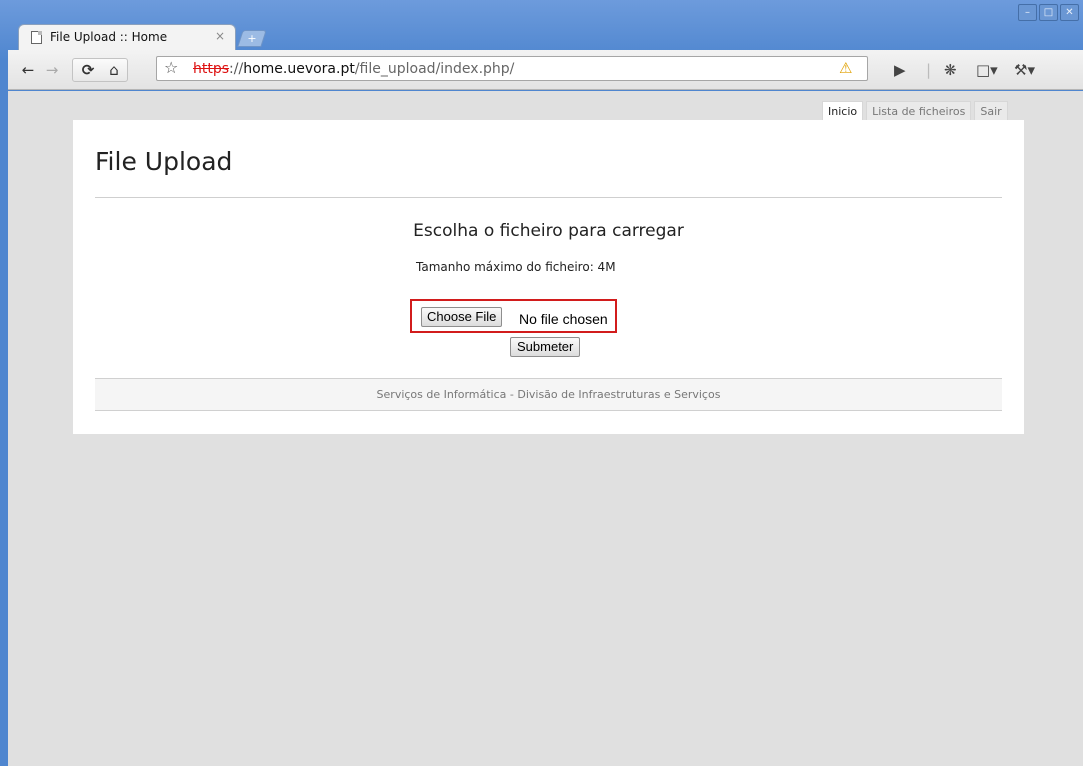  Describe the element at coordinates (991, 111) in the screenshot. I see `nav-tab-sair: Sair` at that location.